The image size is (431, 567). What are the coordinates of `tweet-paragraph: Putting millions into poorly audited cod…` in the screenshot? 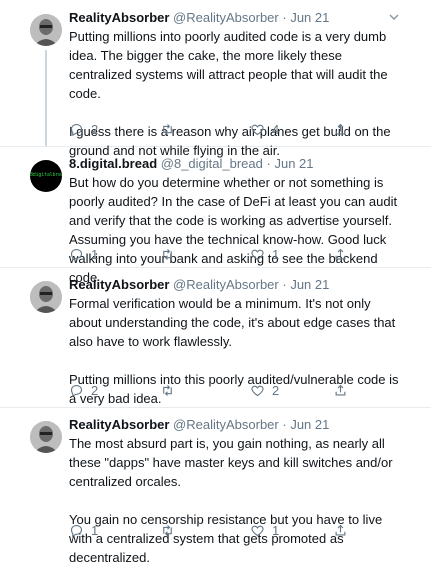 It's located at (228, 65).